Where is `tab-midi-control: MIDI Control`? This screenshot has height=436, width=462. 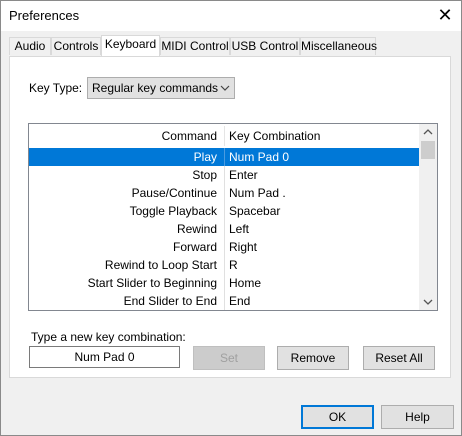 tab-midi-control: MIDI Control is located at coordinates (195, 46).